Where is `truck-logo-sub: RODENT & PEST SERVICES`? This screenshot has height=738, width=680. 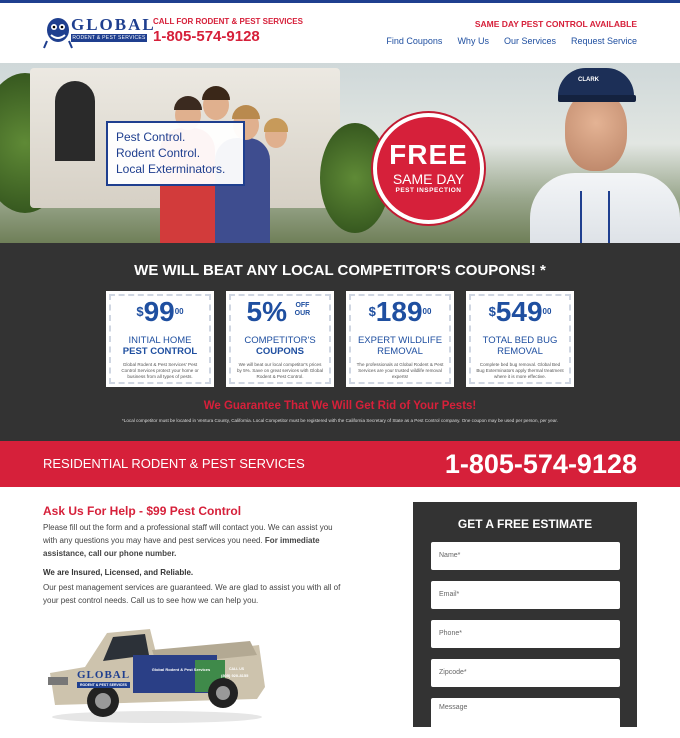
truck-logo-sub: RODENT & PEST SERVICES is located at coordinates (104, 685).